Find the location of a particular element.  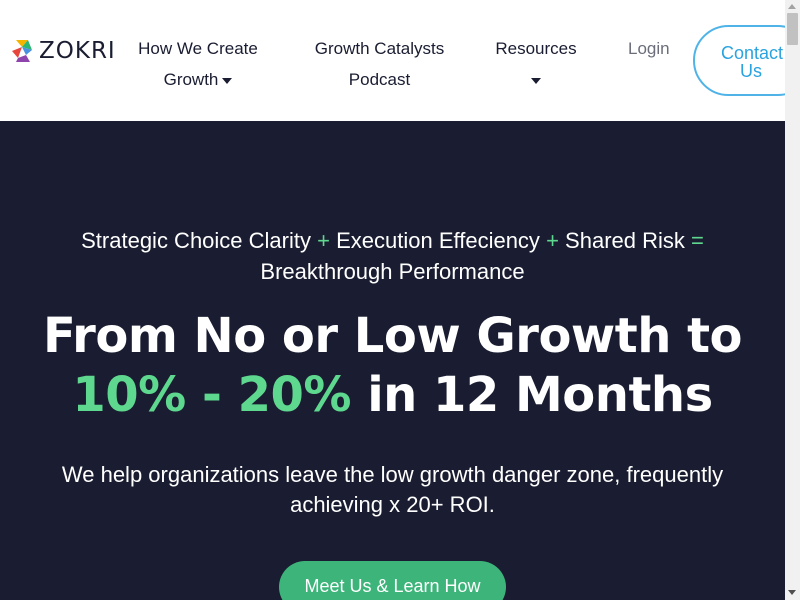

tagline-part: Execution Effeciency is located at coordinates (438, 240).